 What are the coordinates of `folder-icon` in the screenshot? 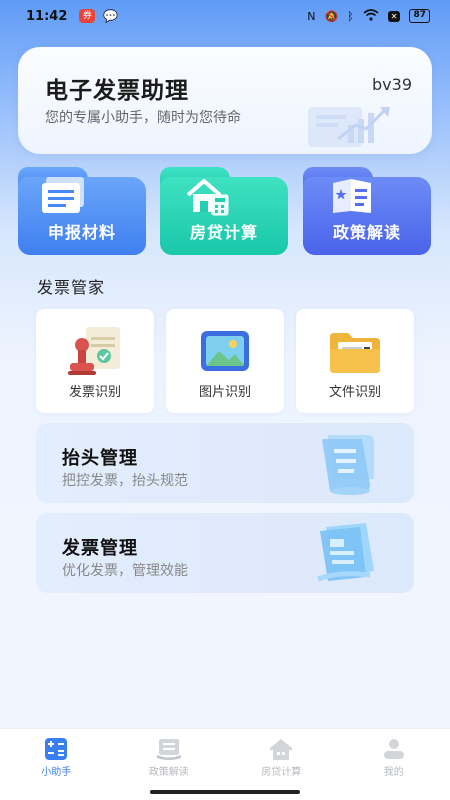 It's located at (355, 353).